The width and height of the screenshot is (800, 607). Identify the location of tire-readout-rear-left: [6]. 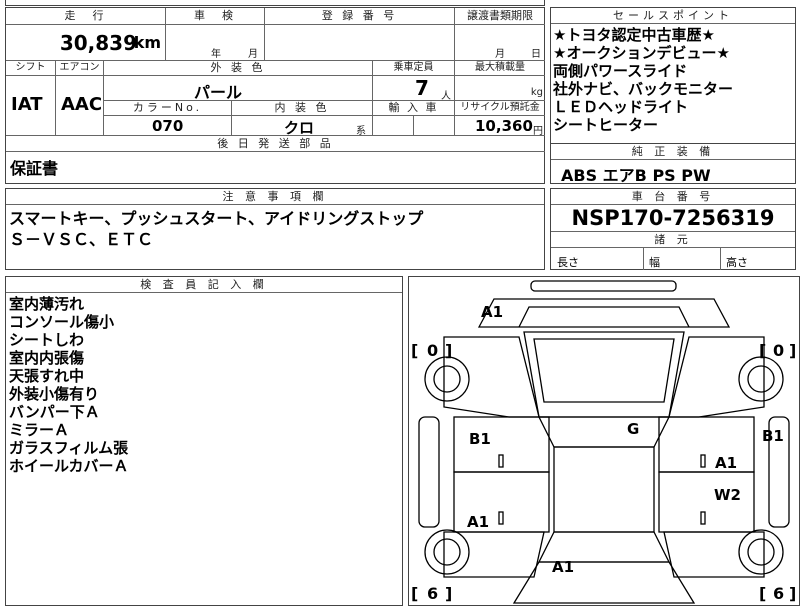
(431, 593).